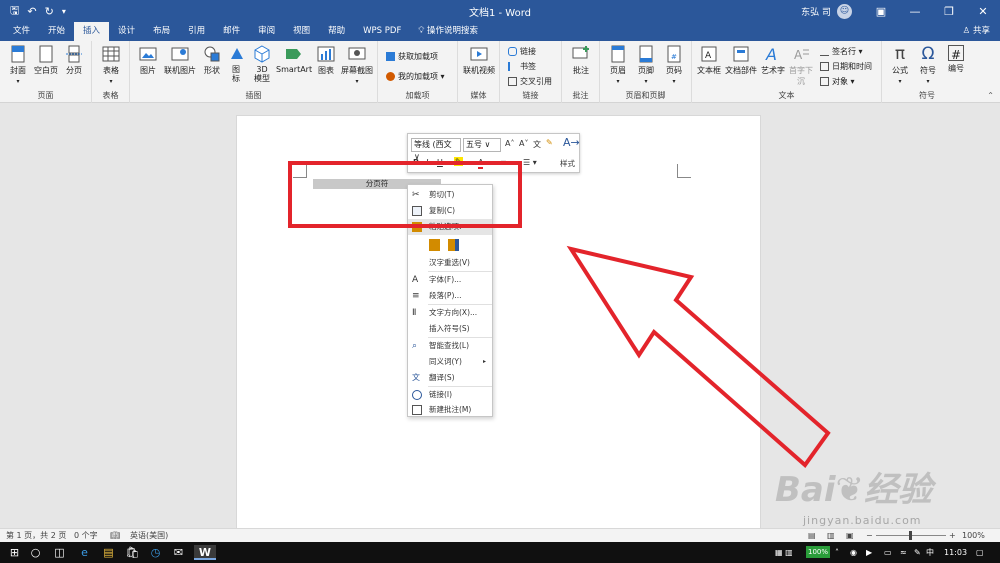  What do you see at coordinates (952, 536) in the screenshot?
I see `zoom-in-icon: +` at bounding box center [952, 536].